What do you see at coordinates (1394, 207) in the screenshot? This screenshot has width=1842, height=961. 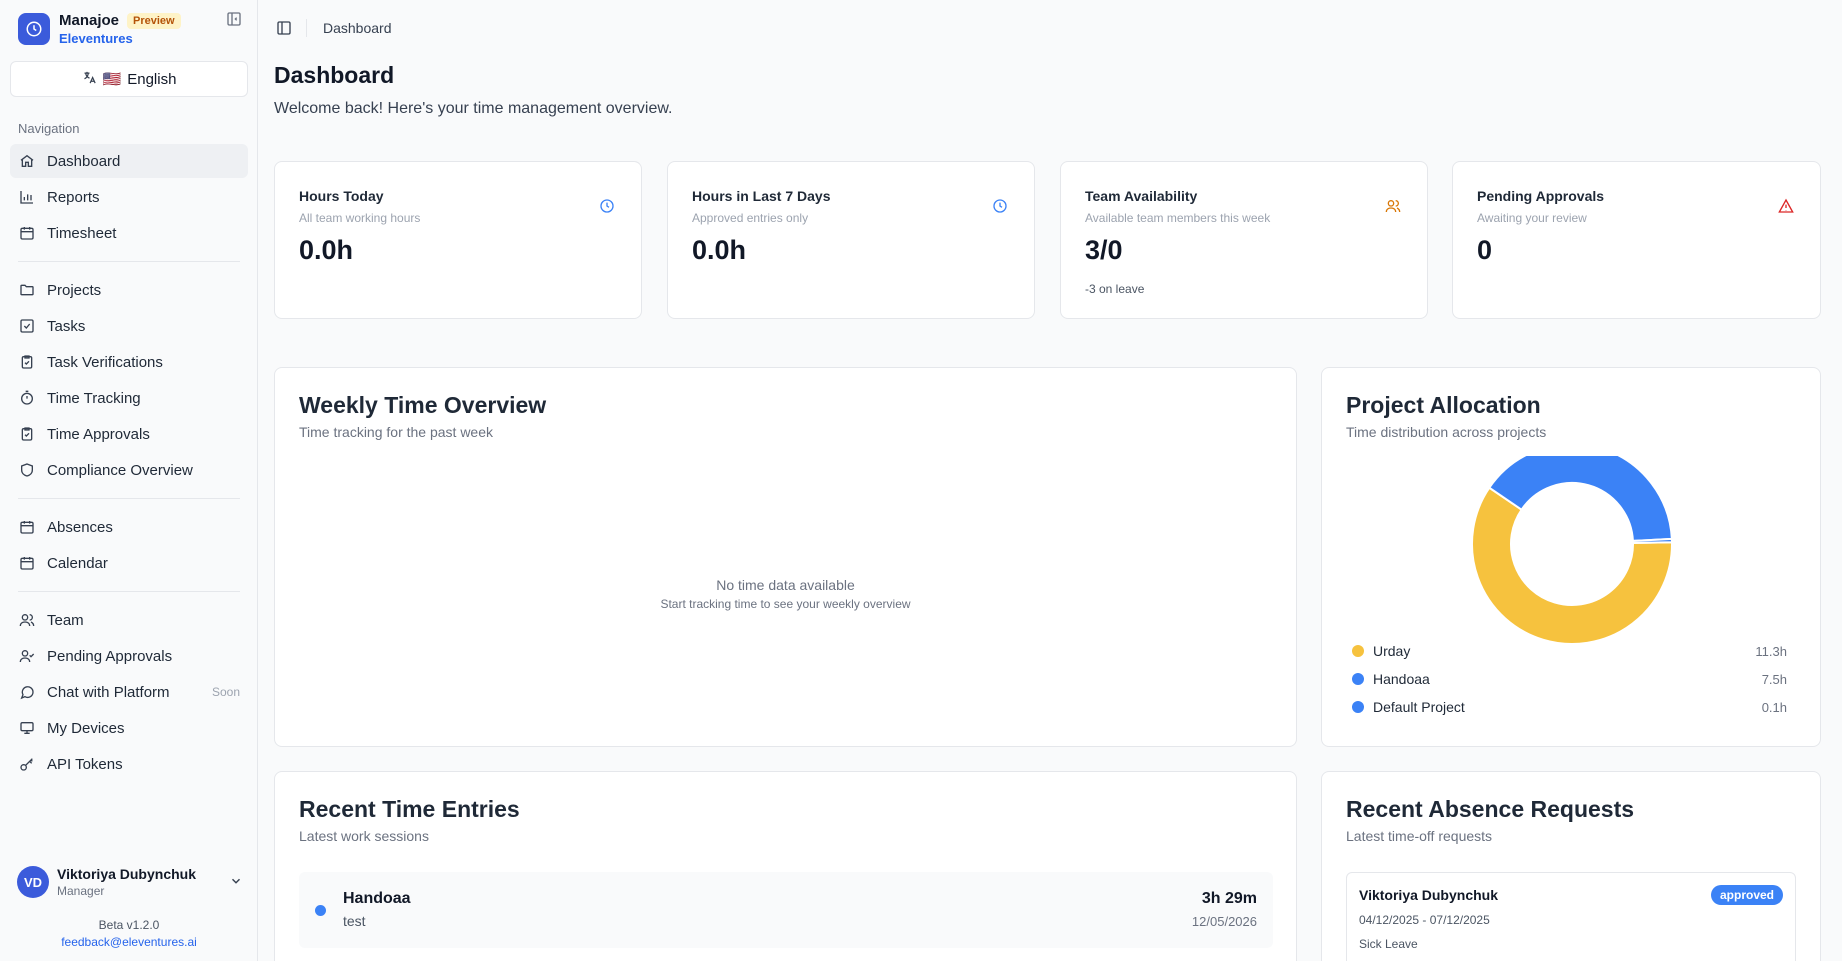 I see `users-icon` at bounding box center [1394, 207].